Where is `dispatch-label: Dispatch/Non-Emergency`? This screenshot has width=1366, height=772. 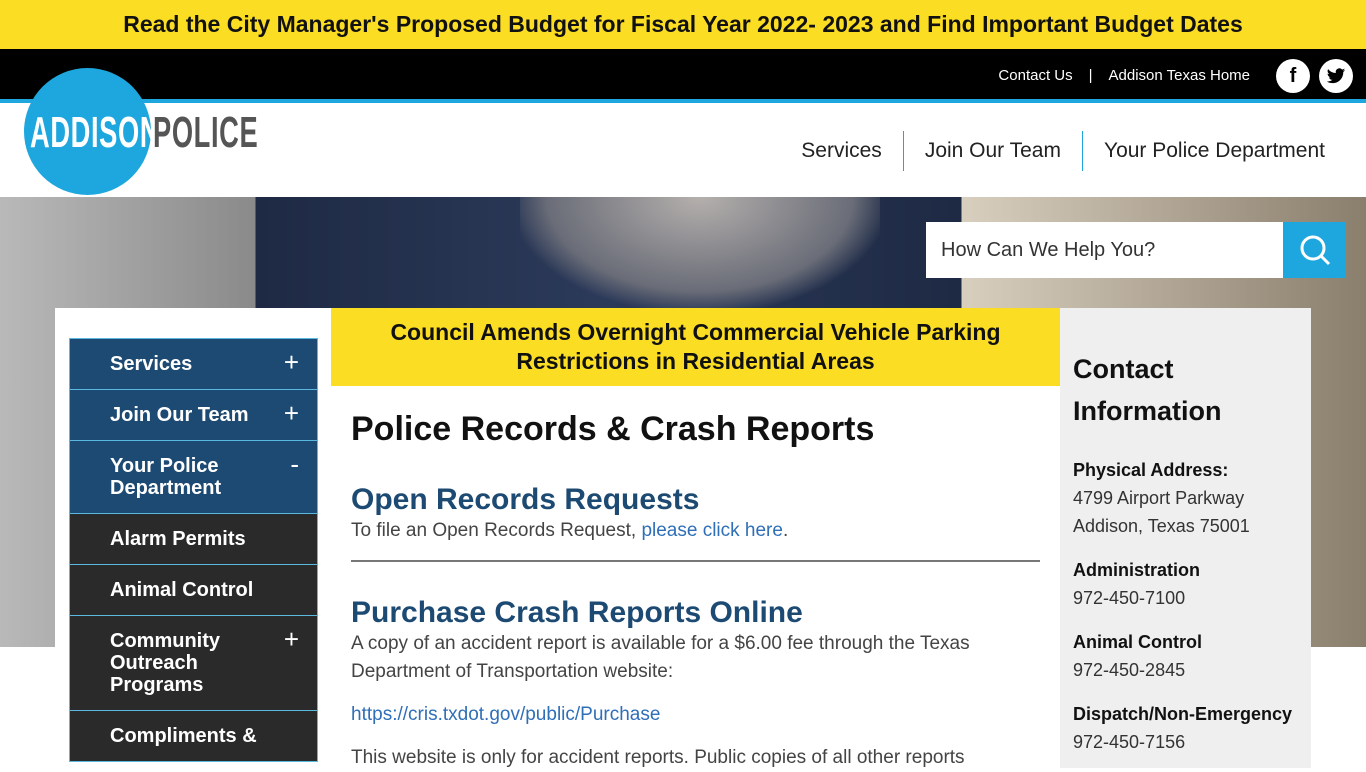
dispatch-label: Dispatch/Non-Emergency is located at coordinates (1183, 714).